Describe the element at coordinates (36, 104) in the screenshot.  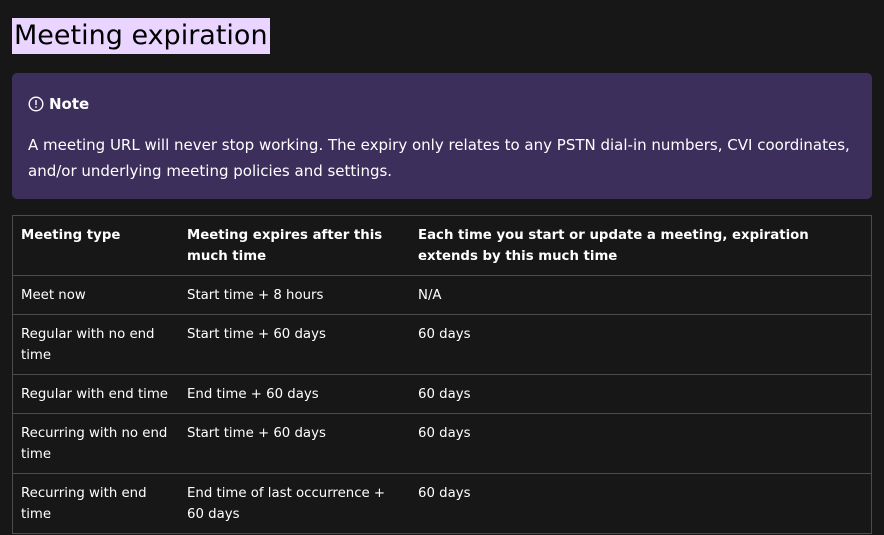
I see `info-circle-icon` at that location.